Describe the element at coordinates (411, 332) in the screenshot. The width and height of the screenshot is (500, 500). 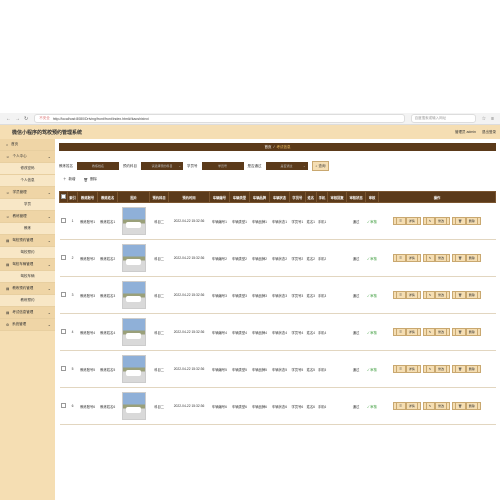
I see `detail-button-label: 详情` at that location.